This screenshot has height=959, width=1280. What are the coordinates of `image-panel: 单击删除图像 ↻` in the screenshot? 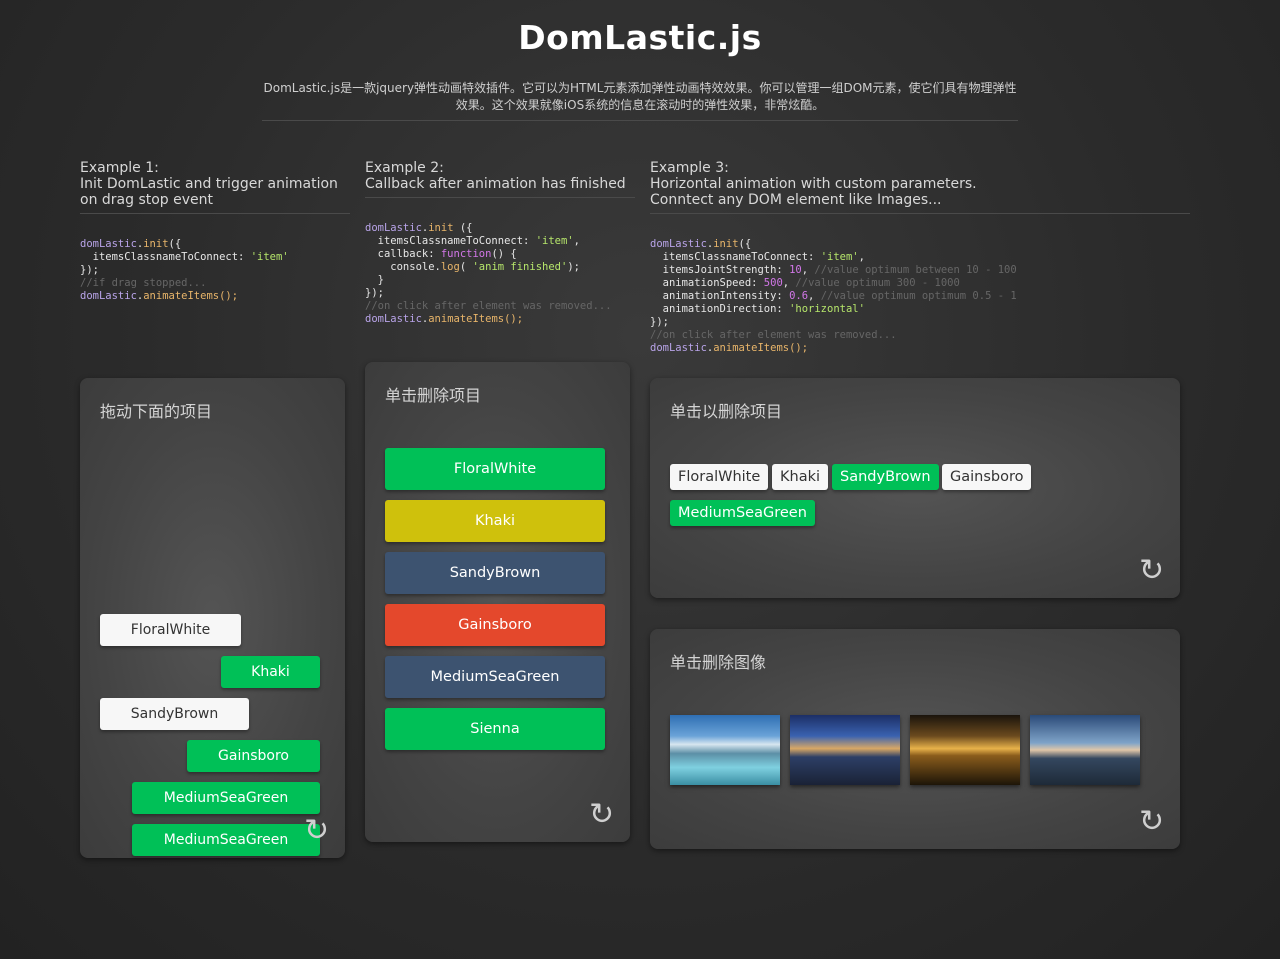 It's located at (915, 739).